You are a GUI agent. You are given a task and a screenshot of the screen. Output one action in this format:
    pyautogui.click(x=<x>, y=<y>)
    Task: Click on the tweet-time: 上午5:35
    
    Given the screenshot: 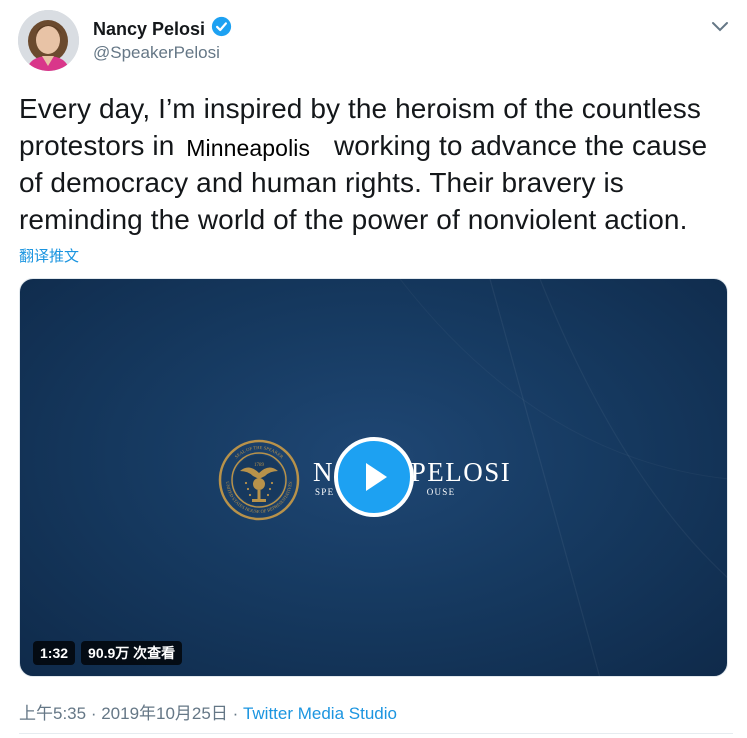 What is the action you would take?
    pyautogui.click(x=52, y=713)
    